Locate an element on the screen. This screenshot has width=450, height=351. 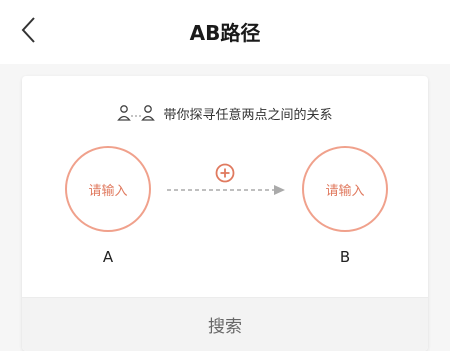
node-a-placeholder: 请输入 is located at coordinates (108, 191).